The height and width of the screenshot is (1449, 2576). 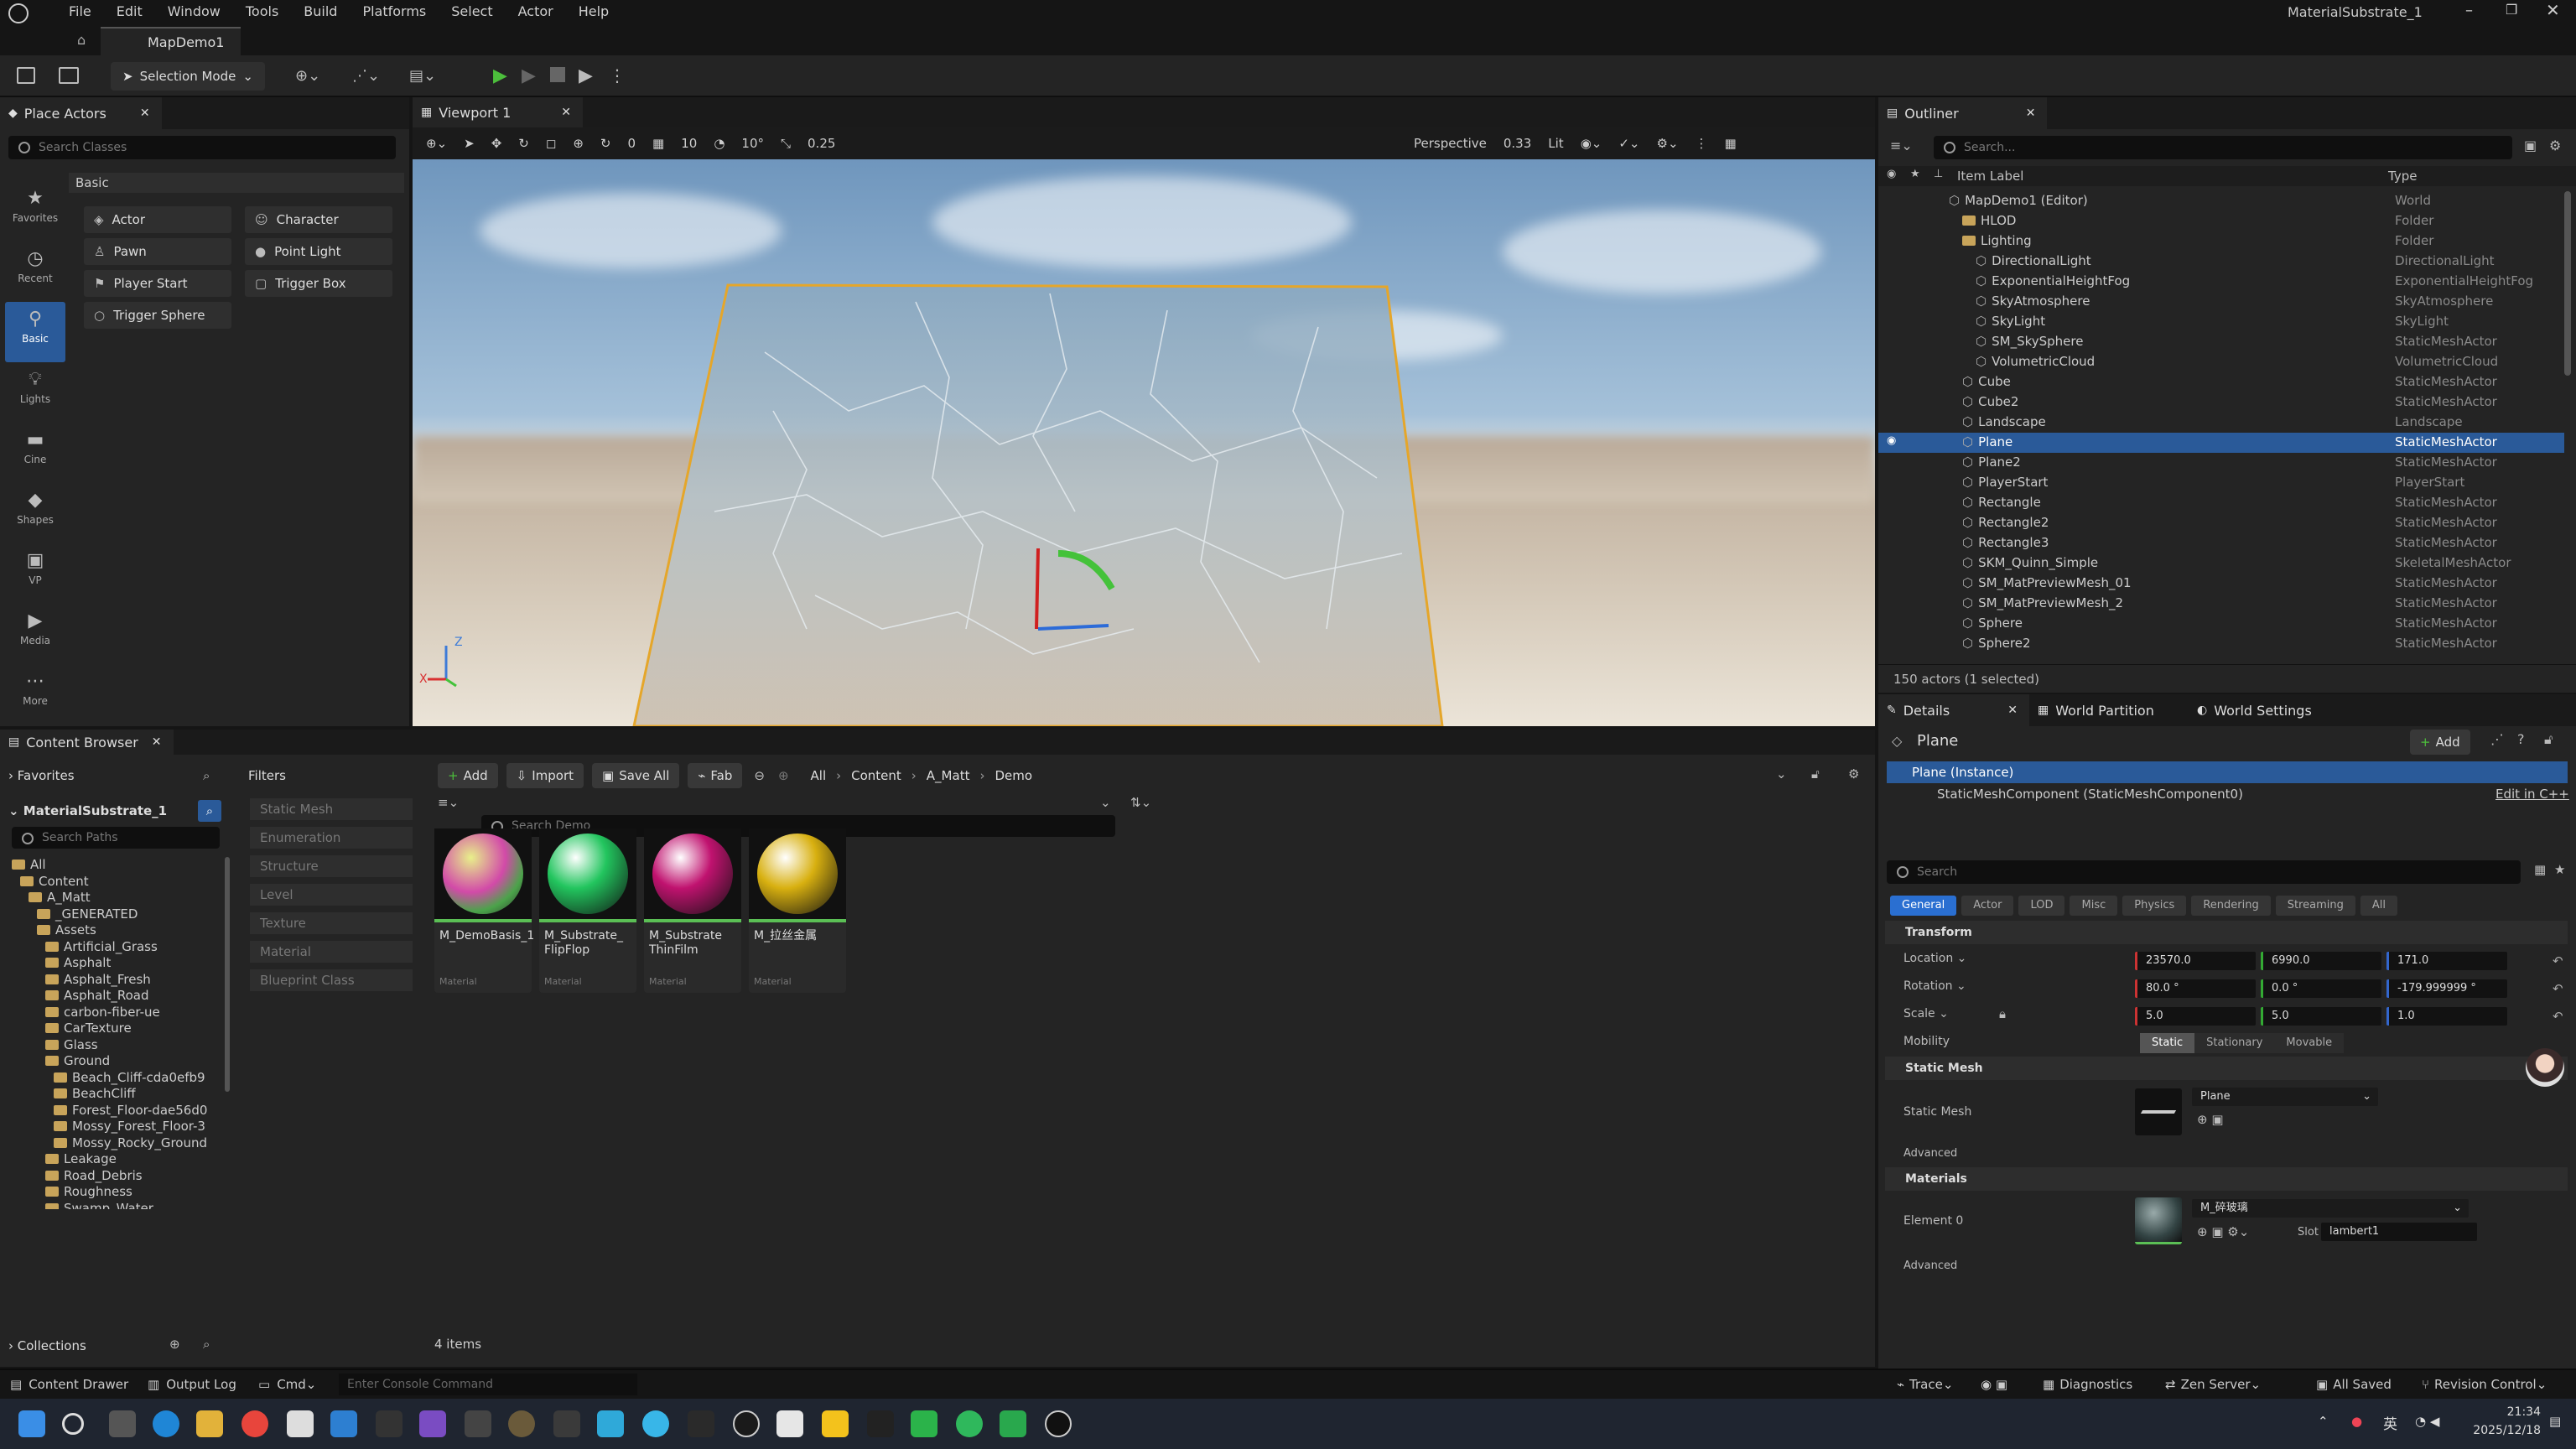 What do you see at coordinates (783, 775) in the screenshot?
I see `forward-icon: ⊕` at bounding box center [783, 775].